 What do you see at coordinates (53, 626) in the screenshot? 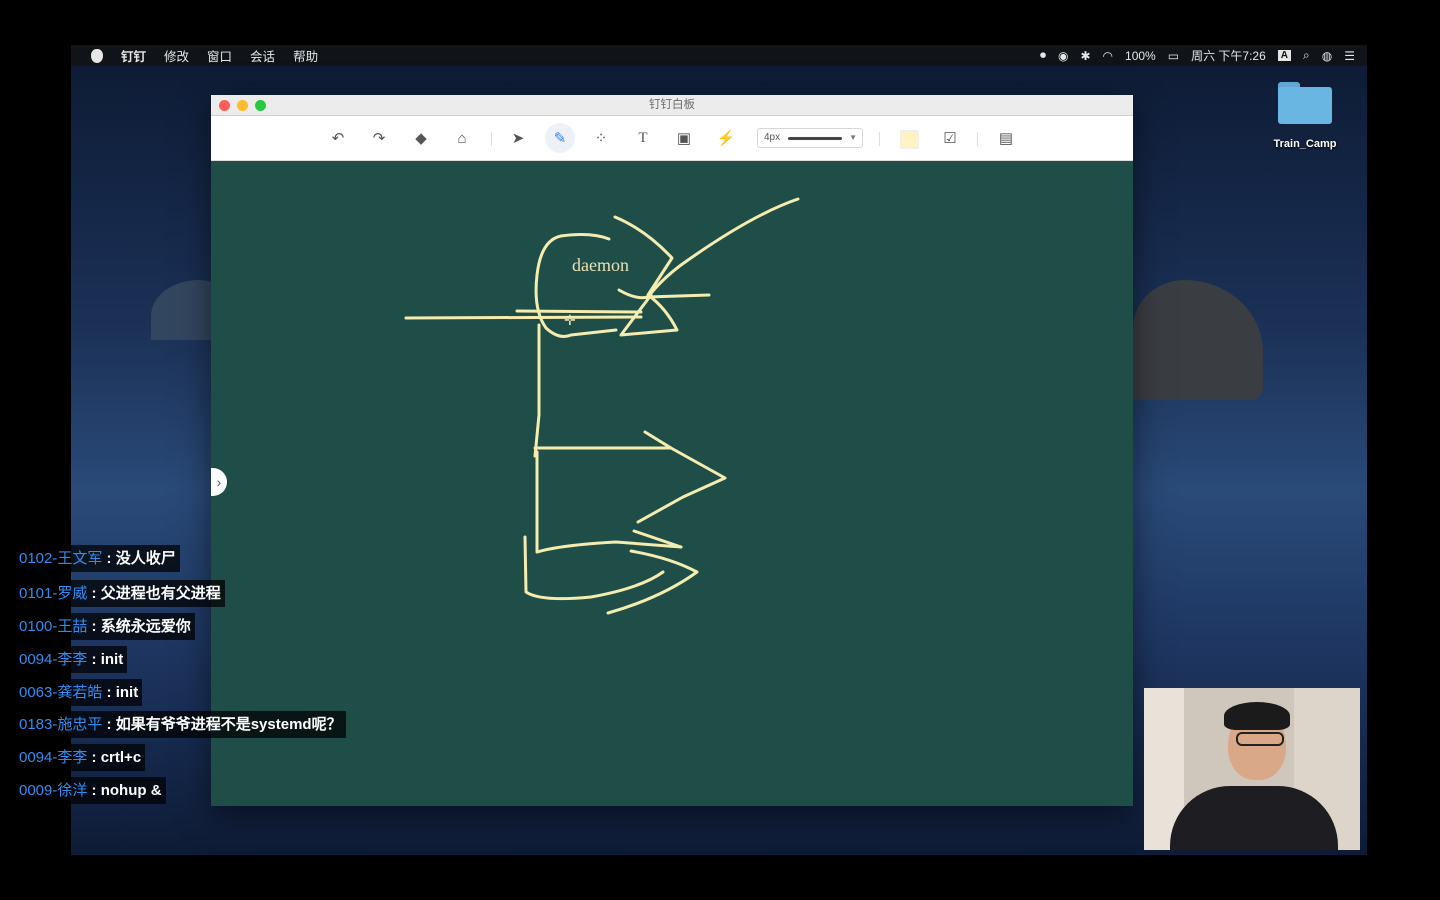
I see `chat-user: 0100-王喆` at bounding box center [53, 626].